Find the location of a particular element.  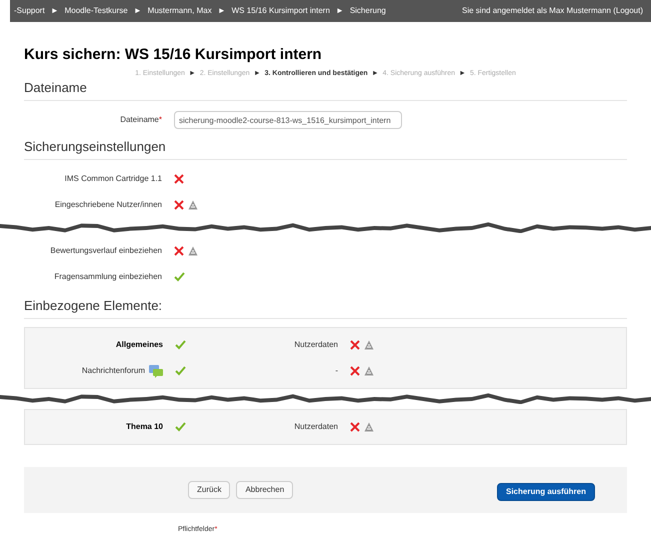

breadcrumb-link: Moodle-Testkurse is located at coordinates (96, 11).